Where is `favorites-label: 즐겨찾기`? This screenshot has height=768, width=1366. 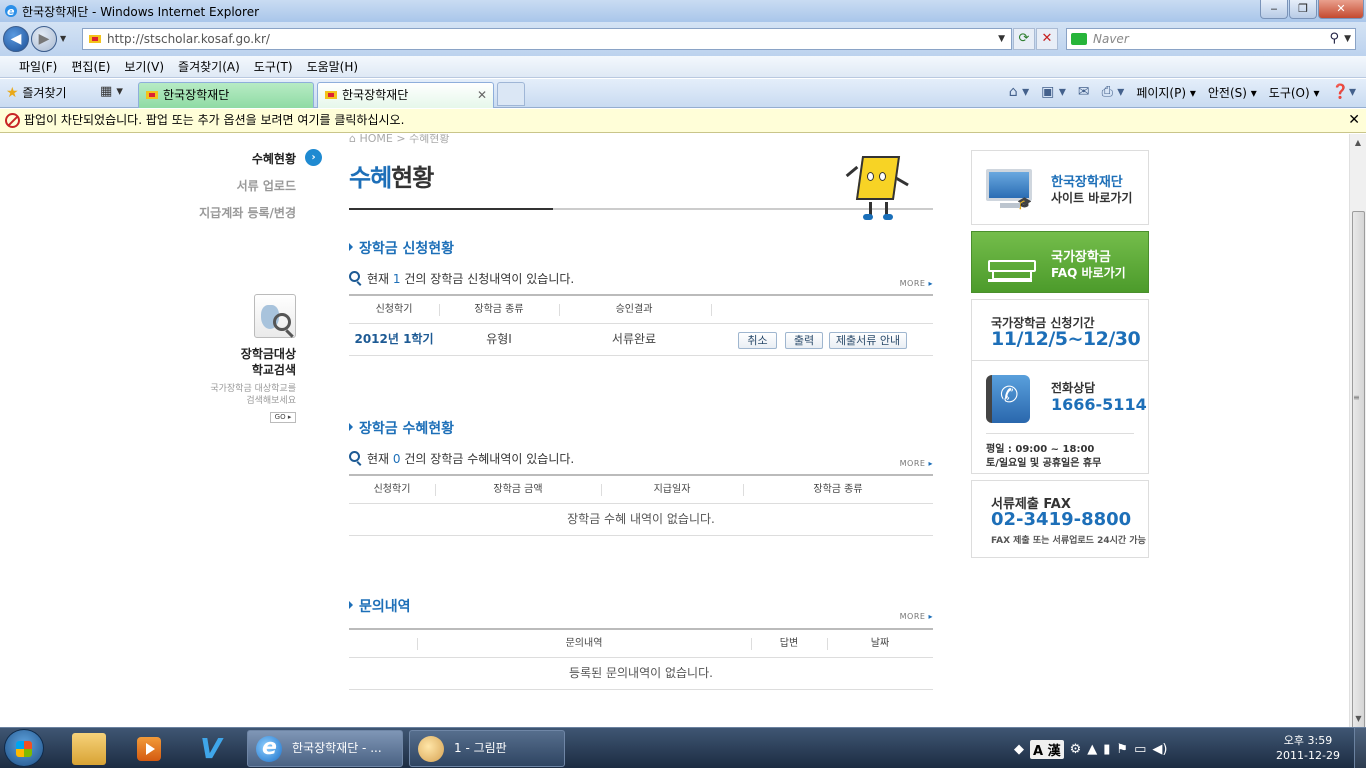 favorites-label: 즐겨찾기 is located at coordinates (44, 93).